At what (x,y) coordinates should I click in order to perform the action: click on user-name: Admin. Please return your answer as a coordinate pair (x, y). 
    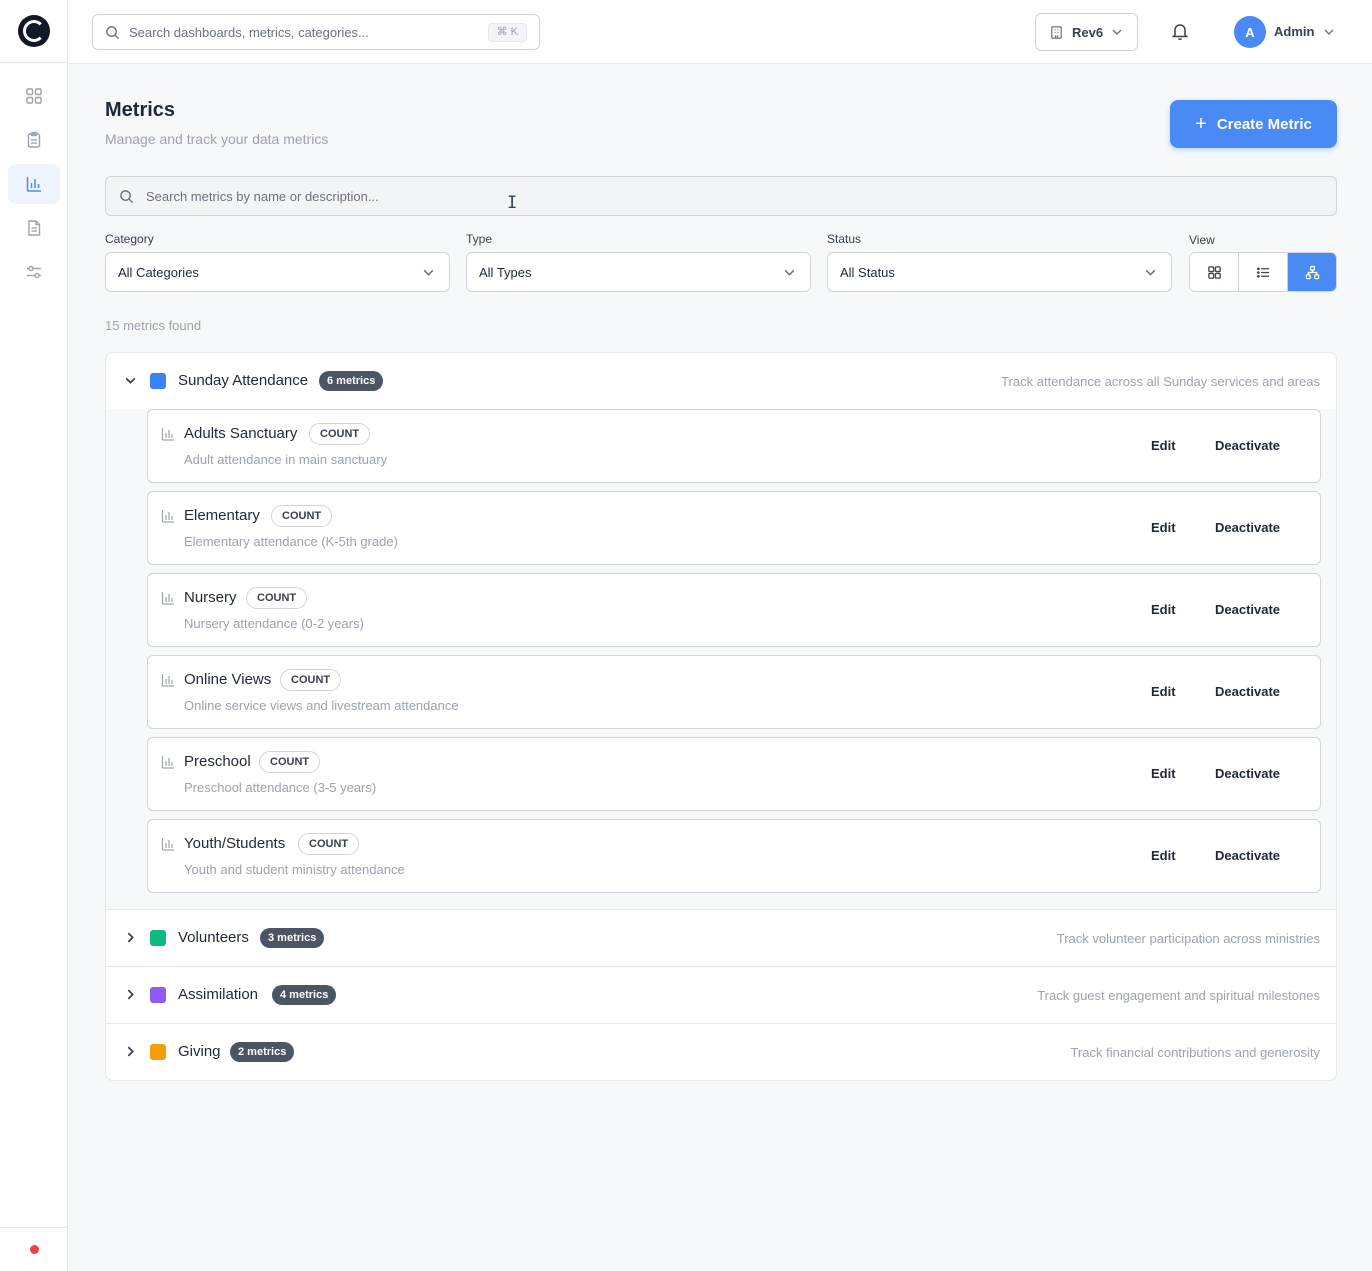
    Looking at the image, I should click on (1294, 31).